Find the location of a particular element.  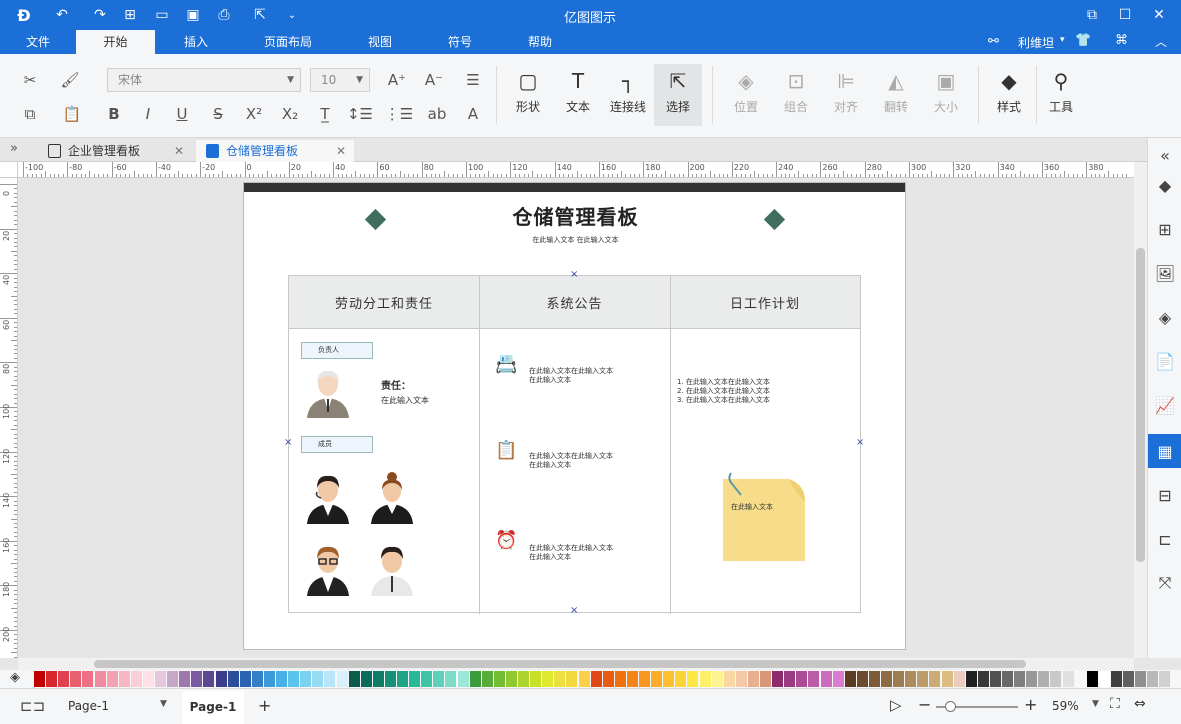

vertical-scrollbar is located at coordinates (1140, 410).